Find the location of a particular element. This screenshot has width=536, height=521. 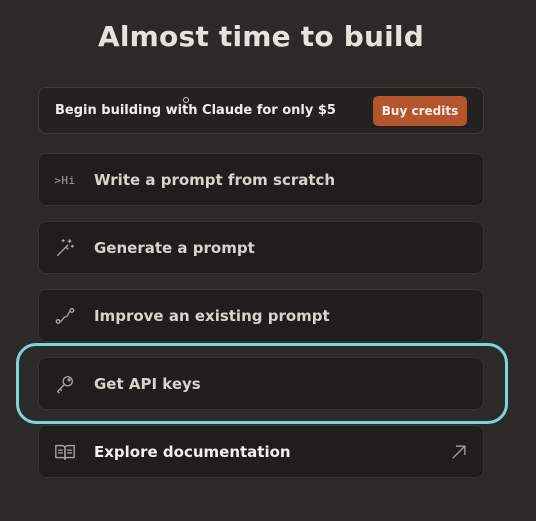

option-label: Get API keys is located at coordinates (147, 384).